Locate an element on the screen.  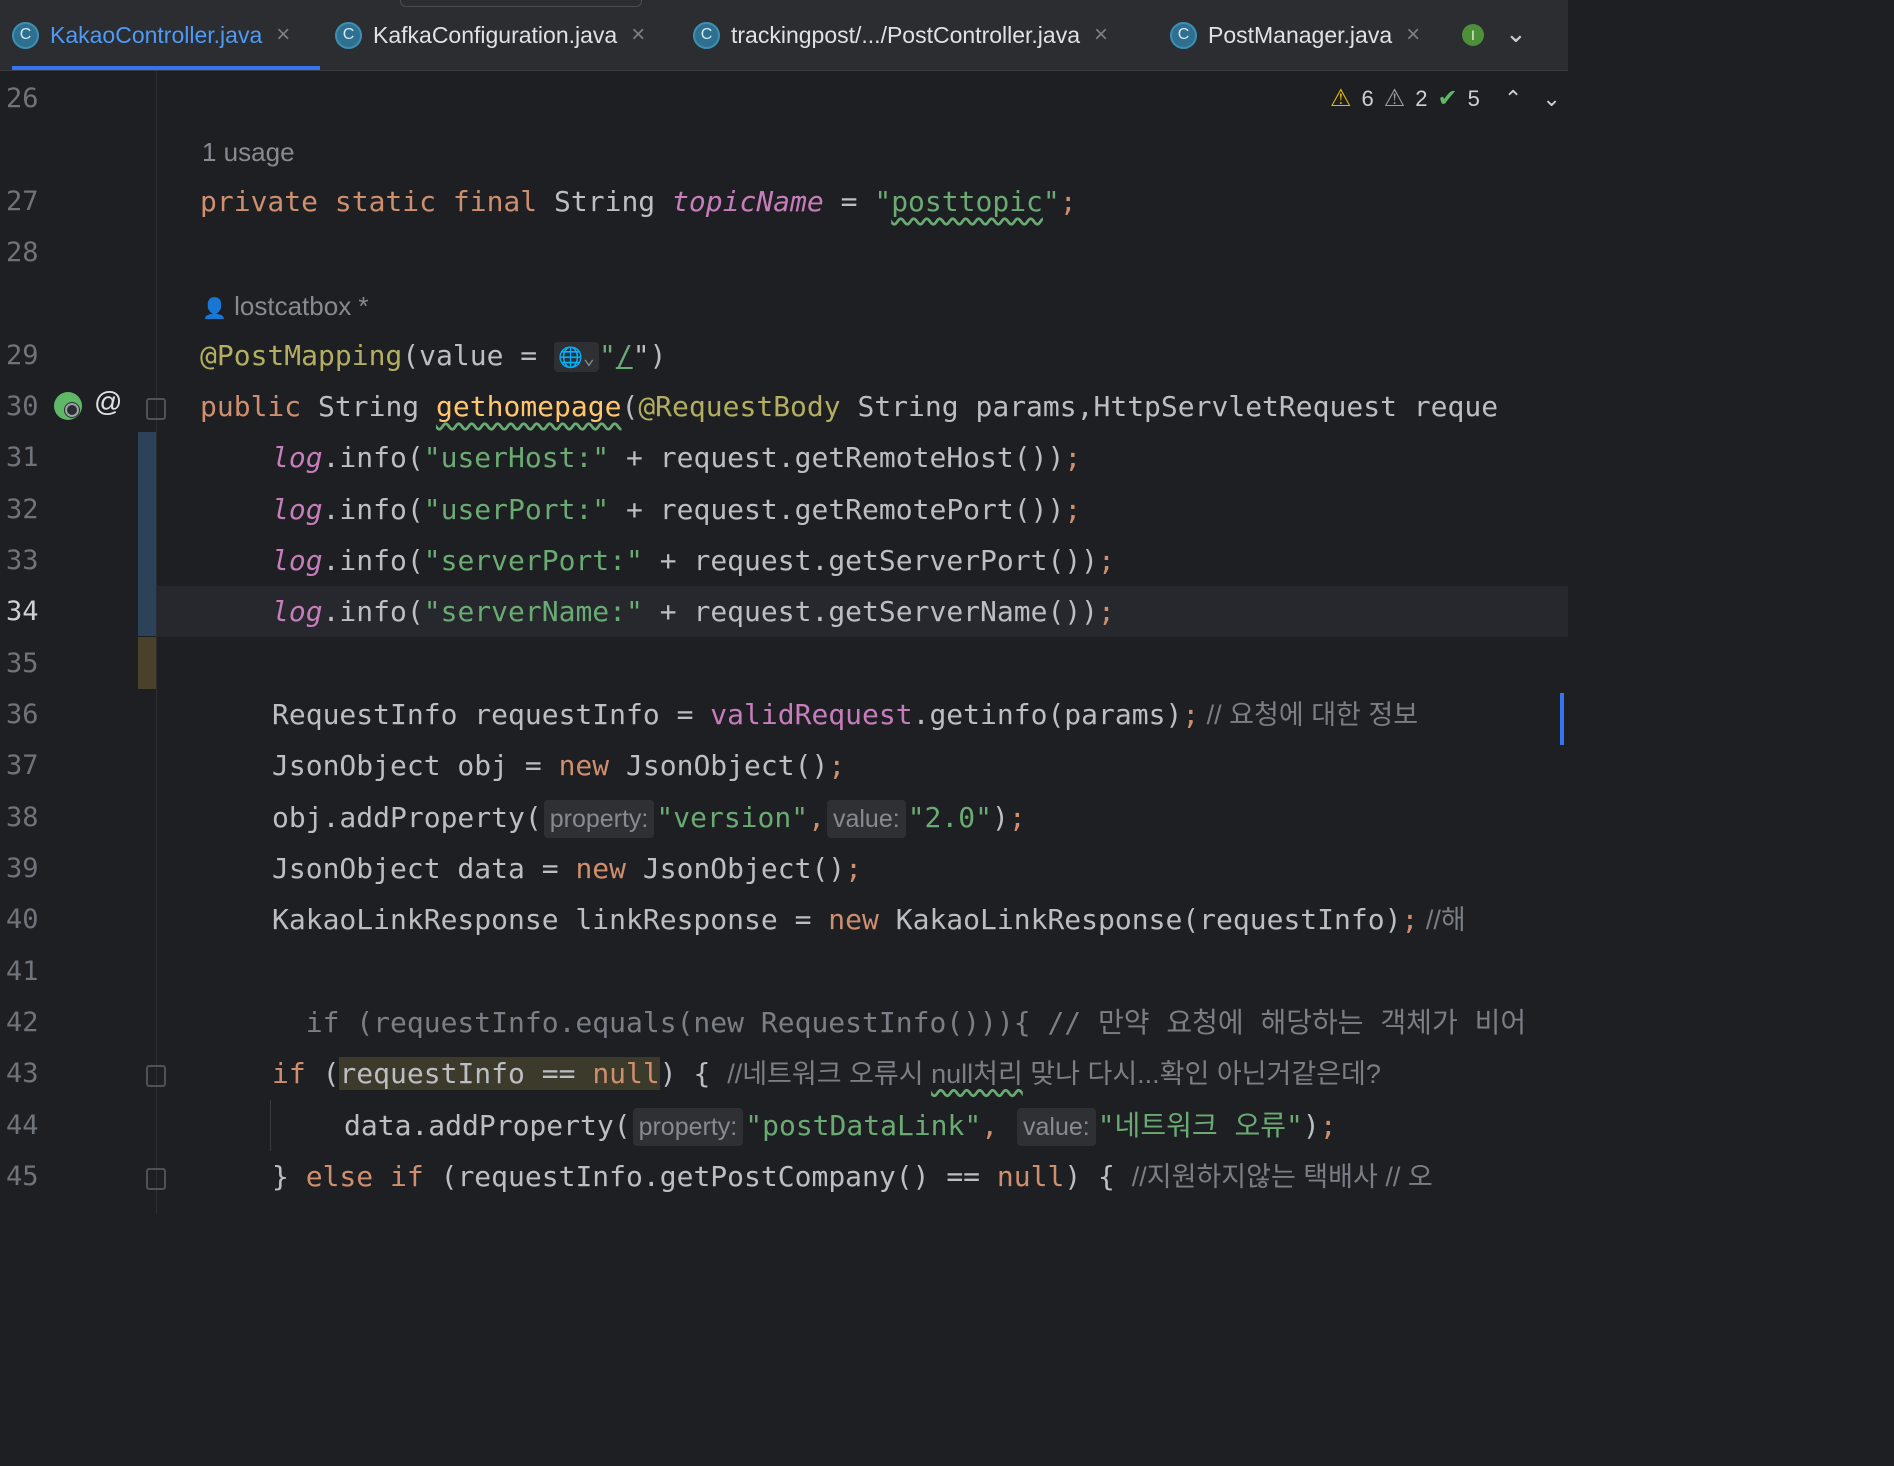
line-number: 41 is located at coordinates (22, 971).